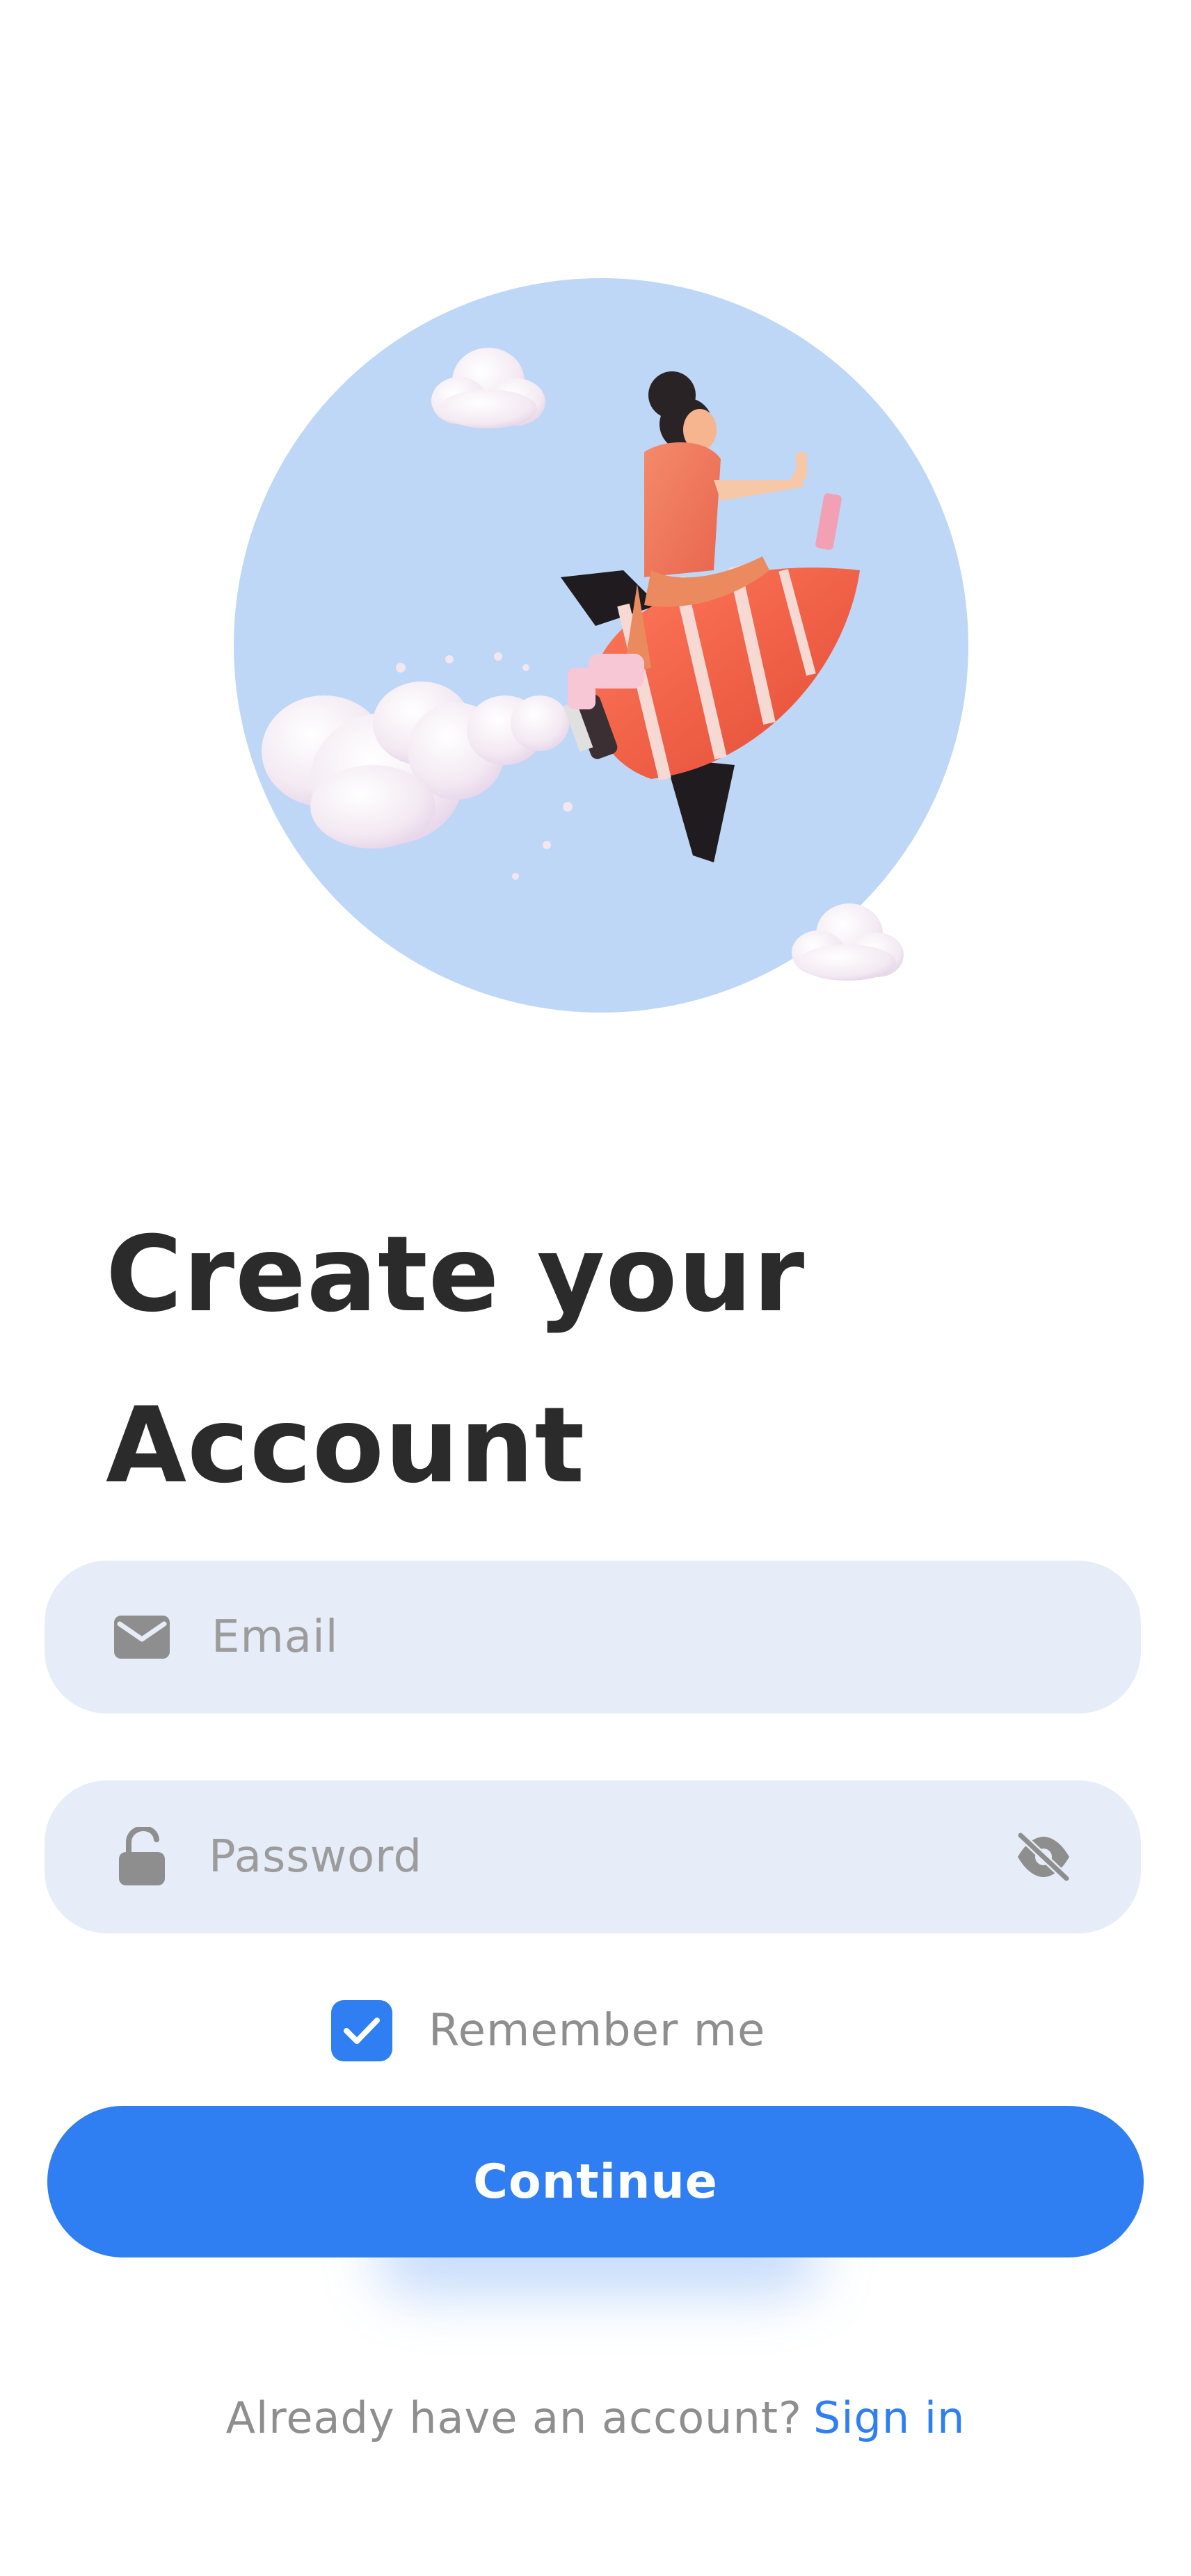 The width and height of the screenshot is (1191, 2576). I want to click on page-title: Create your Account, so click(593, 1360).